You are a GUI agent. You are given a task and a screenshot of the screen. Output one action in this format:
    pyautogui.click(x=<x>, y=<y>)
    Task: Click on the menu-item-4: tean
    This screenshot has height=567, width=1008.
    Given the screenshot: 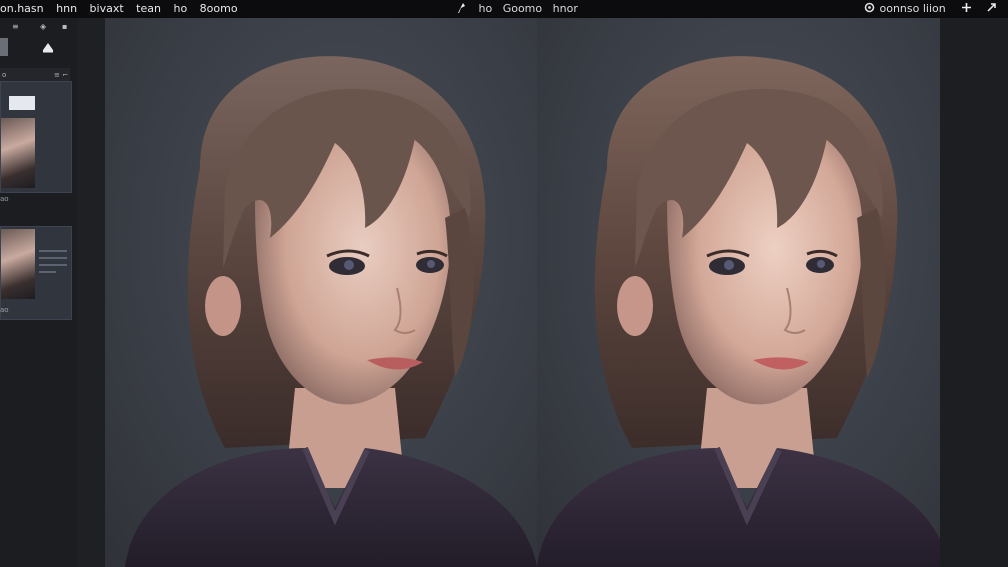 What is the action you would take?
    pyautogui.click(x=148, y=8)
    